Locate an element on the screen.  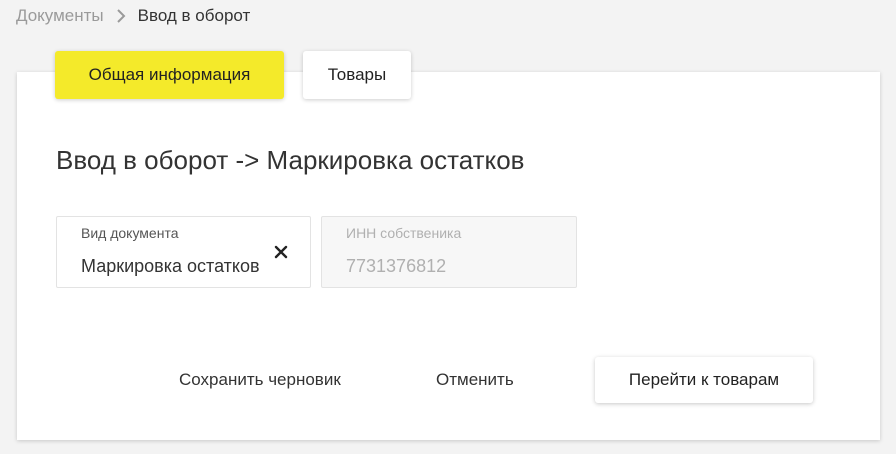
doc-type-label: Вид документа is located at coordinates (130, 233).